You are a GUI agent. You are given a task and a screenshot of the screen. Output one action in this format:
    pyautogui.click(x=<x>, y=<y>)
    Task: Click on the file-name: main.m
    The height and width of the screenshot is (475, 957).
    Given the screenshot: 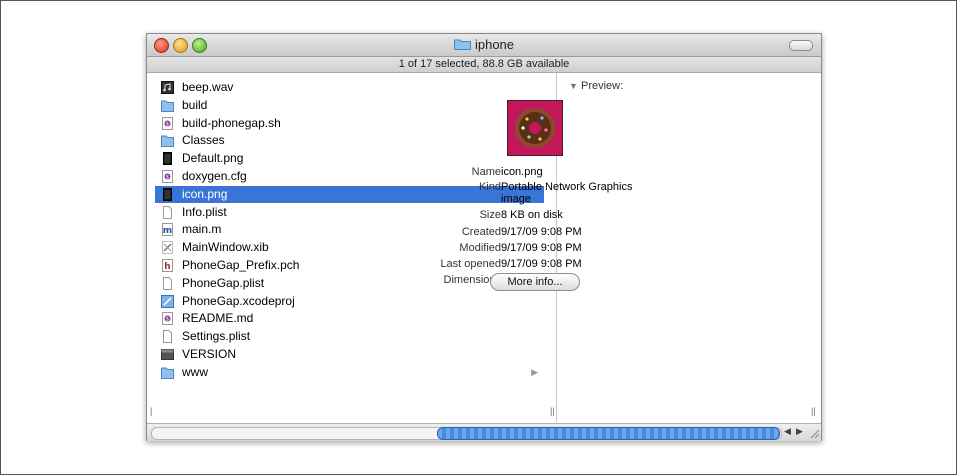 What is the action you would take?
    pyautogui.click(x=202, y=229)
    